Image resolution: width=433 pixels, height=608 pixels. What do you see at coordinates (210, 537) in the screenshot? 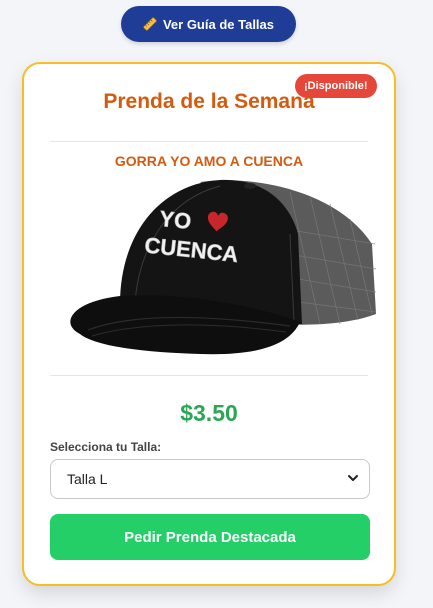
I see `order-featured-button: Pedir Prenda Destacada` at bounding box center [210, 537].